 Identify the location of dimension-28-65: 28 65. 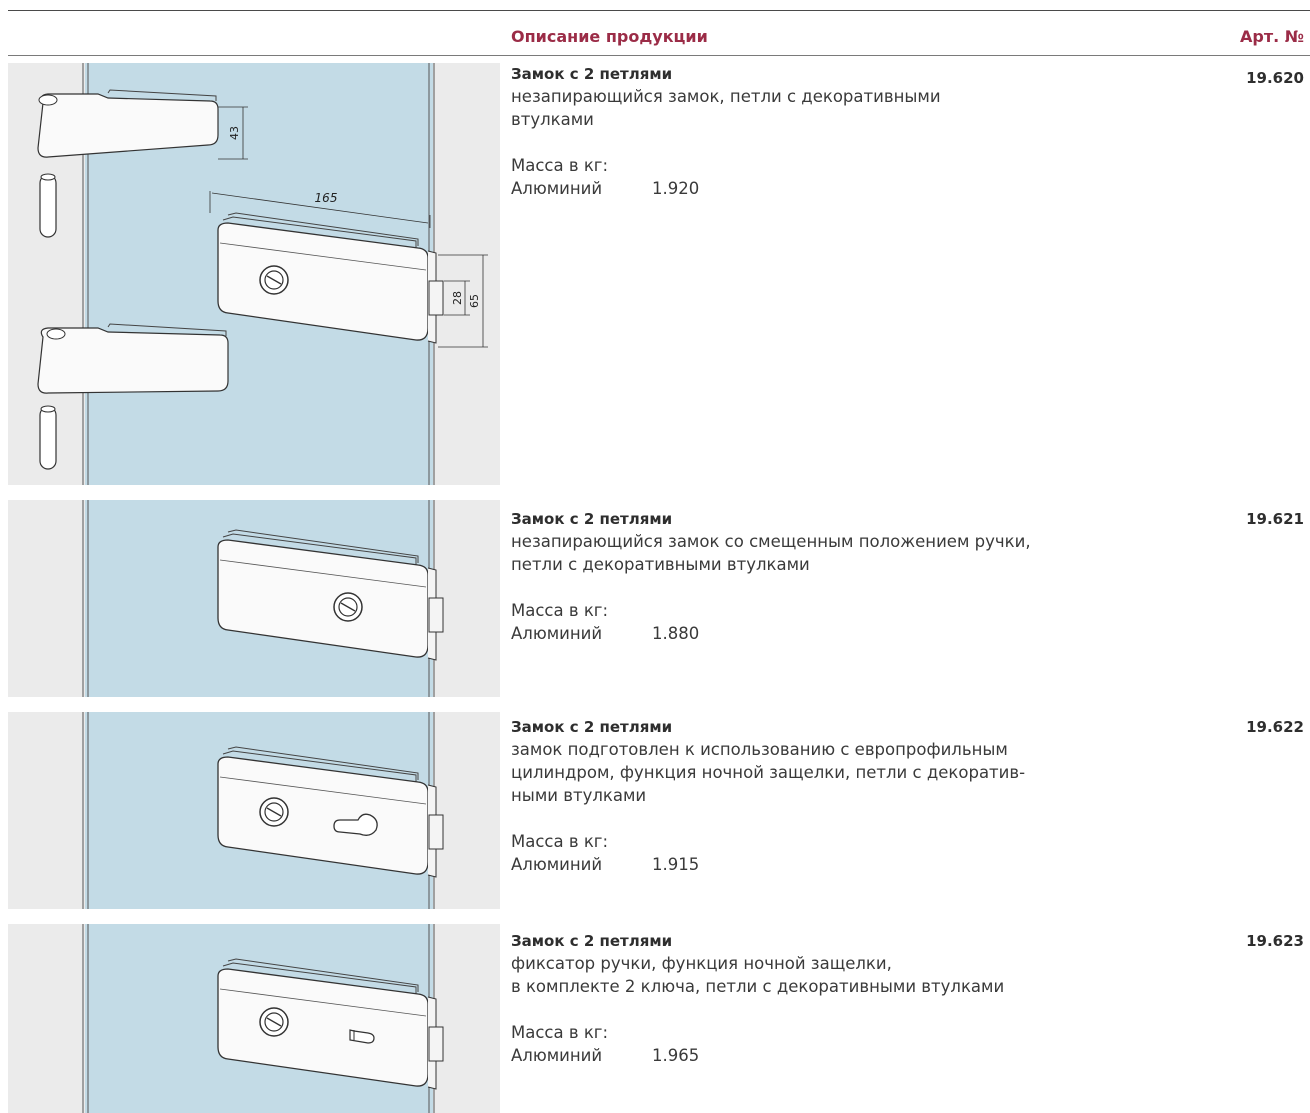
(463, 301).